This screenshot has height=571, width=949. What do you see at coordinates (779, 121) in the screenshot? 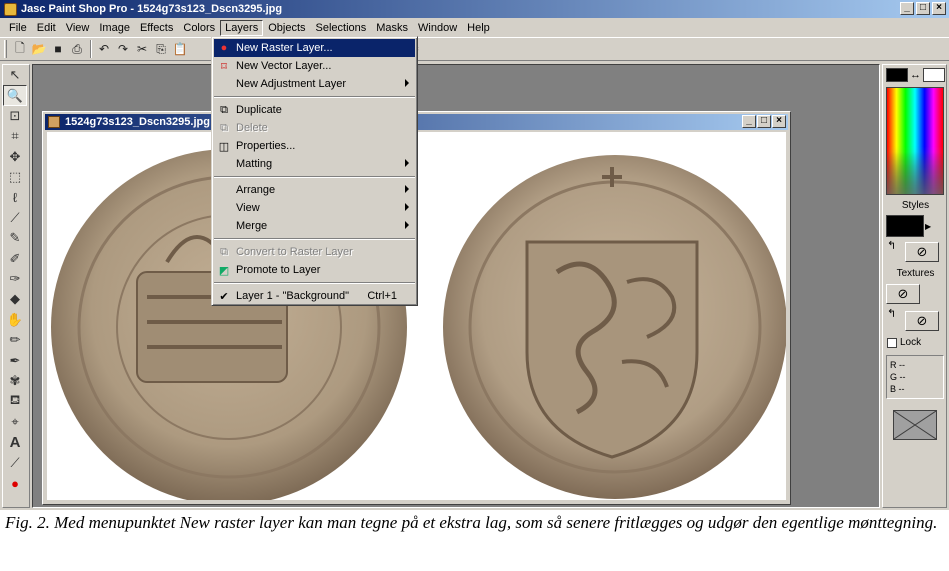
I see `doc-close-button: ×` at bounding box center [779, 121].